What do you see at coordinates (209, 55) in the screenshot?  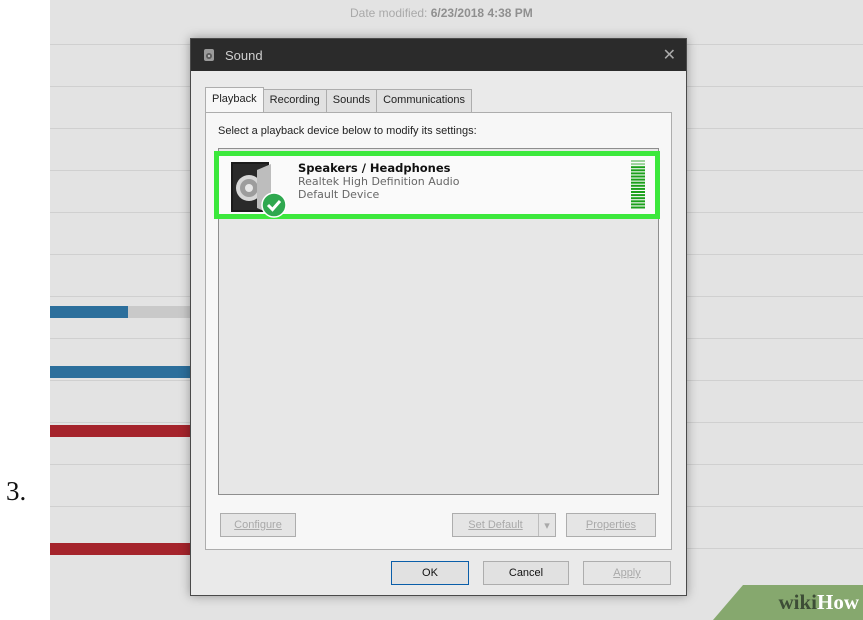 I see `sound-app-icon` at bounding box center [209, 55].